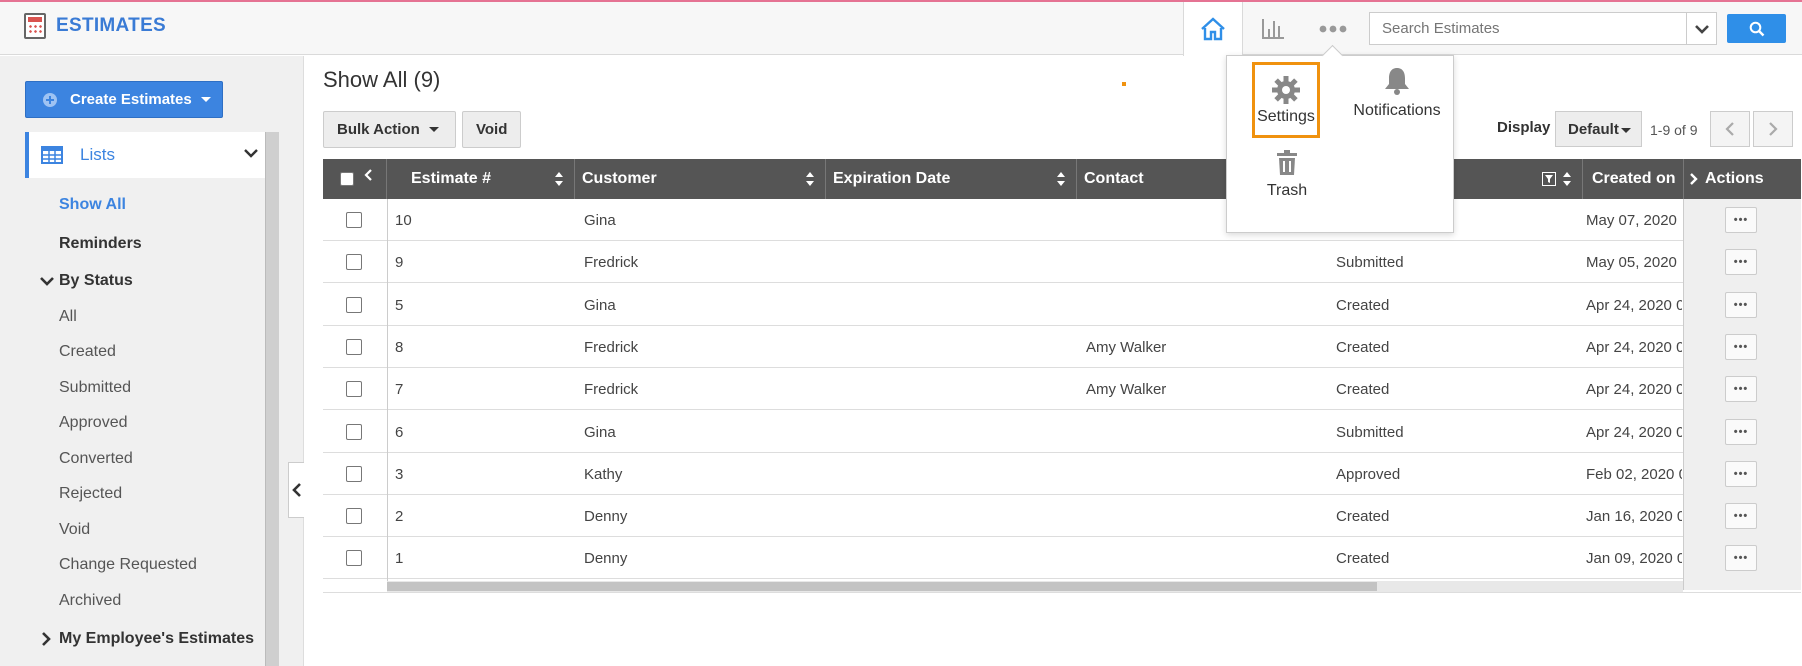 Image resolution: width=1802 pixels, height=666 pixels. What do you see at coordinates (1598, 129) in the screenshot?
I see `display-select: Default` at bounding box center [1598, 129].